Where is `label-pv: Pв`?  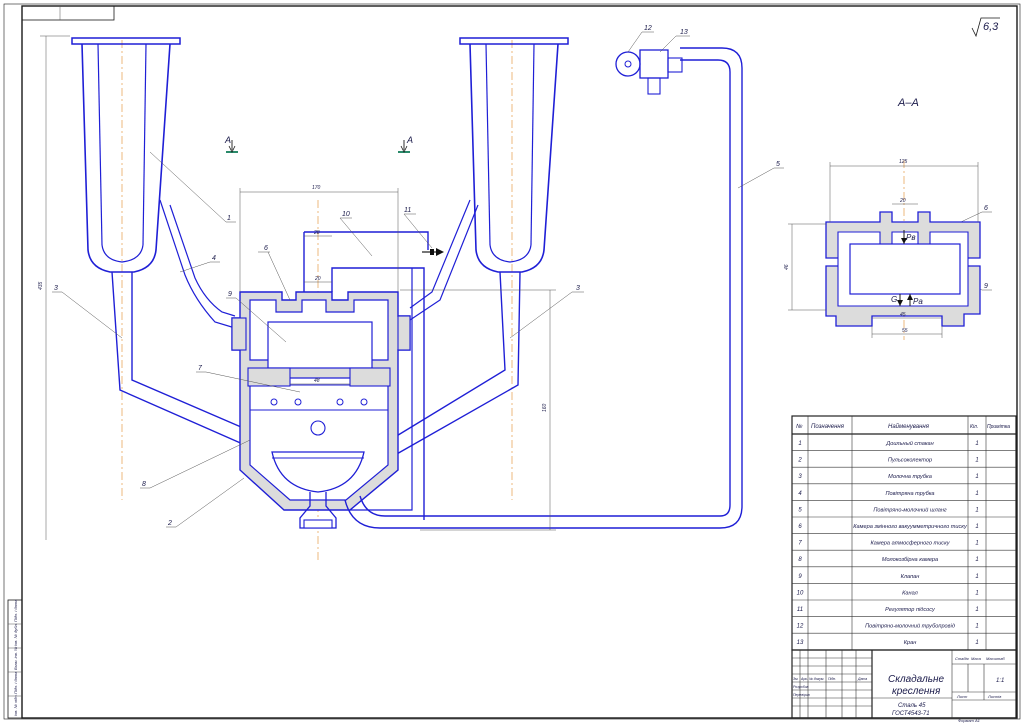
label-pv: Pв is located at coordinates (911, 237).